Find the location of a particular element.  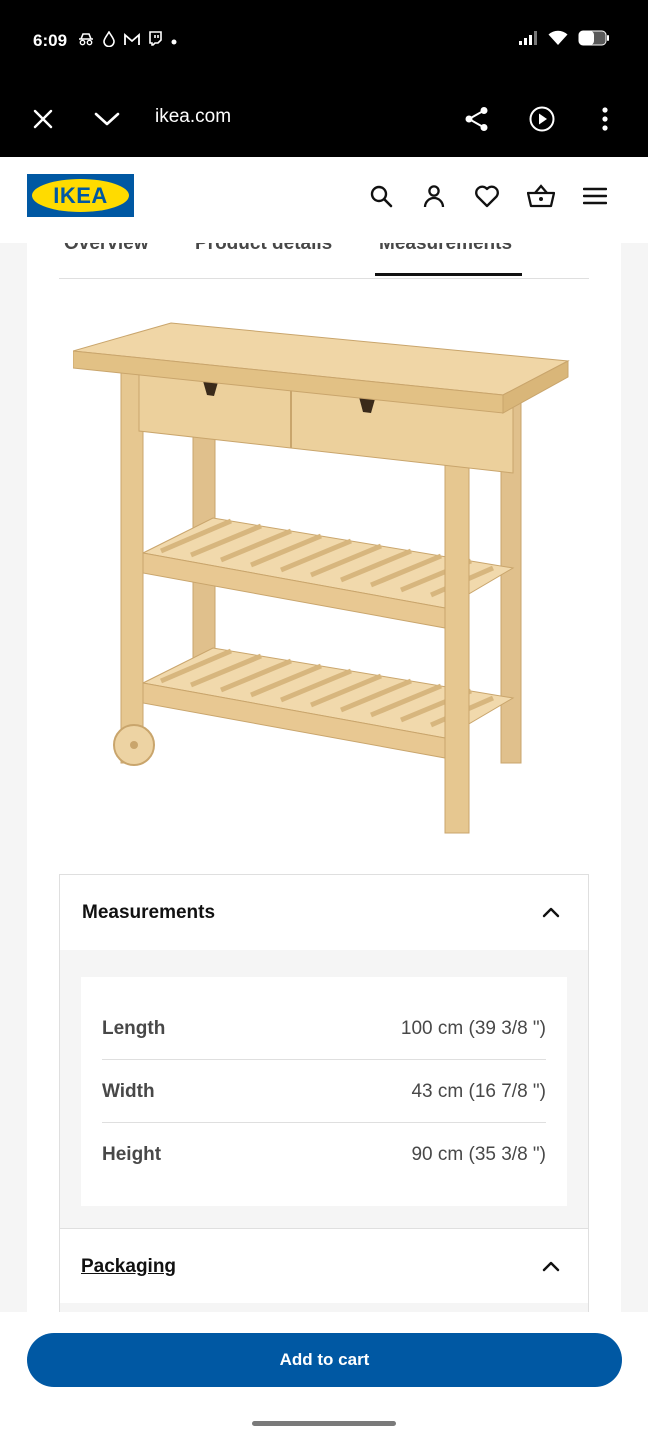

chevron-down-icon is located at coordinates (107, 119).